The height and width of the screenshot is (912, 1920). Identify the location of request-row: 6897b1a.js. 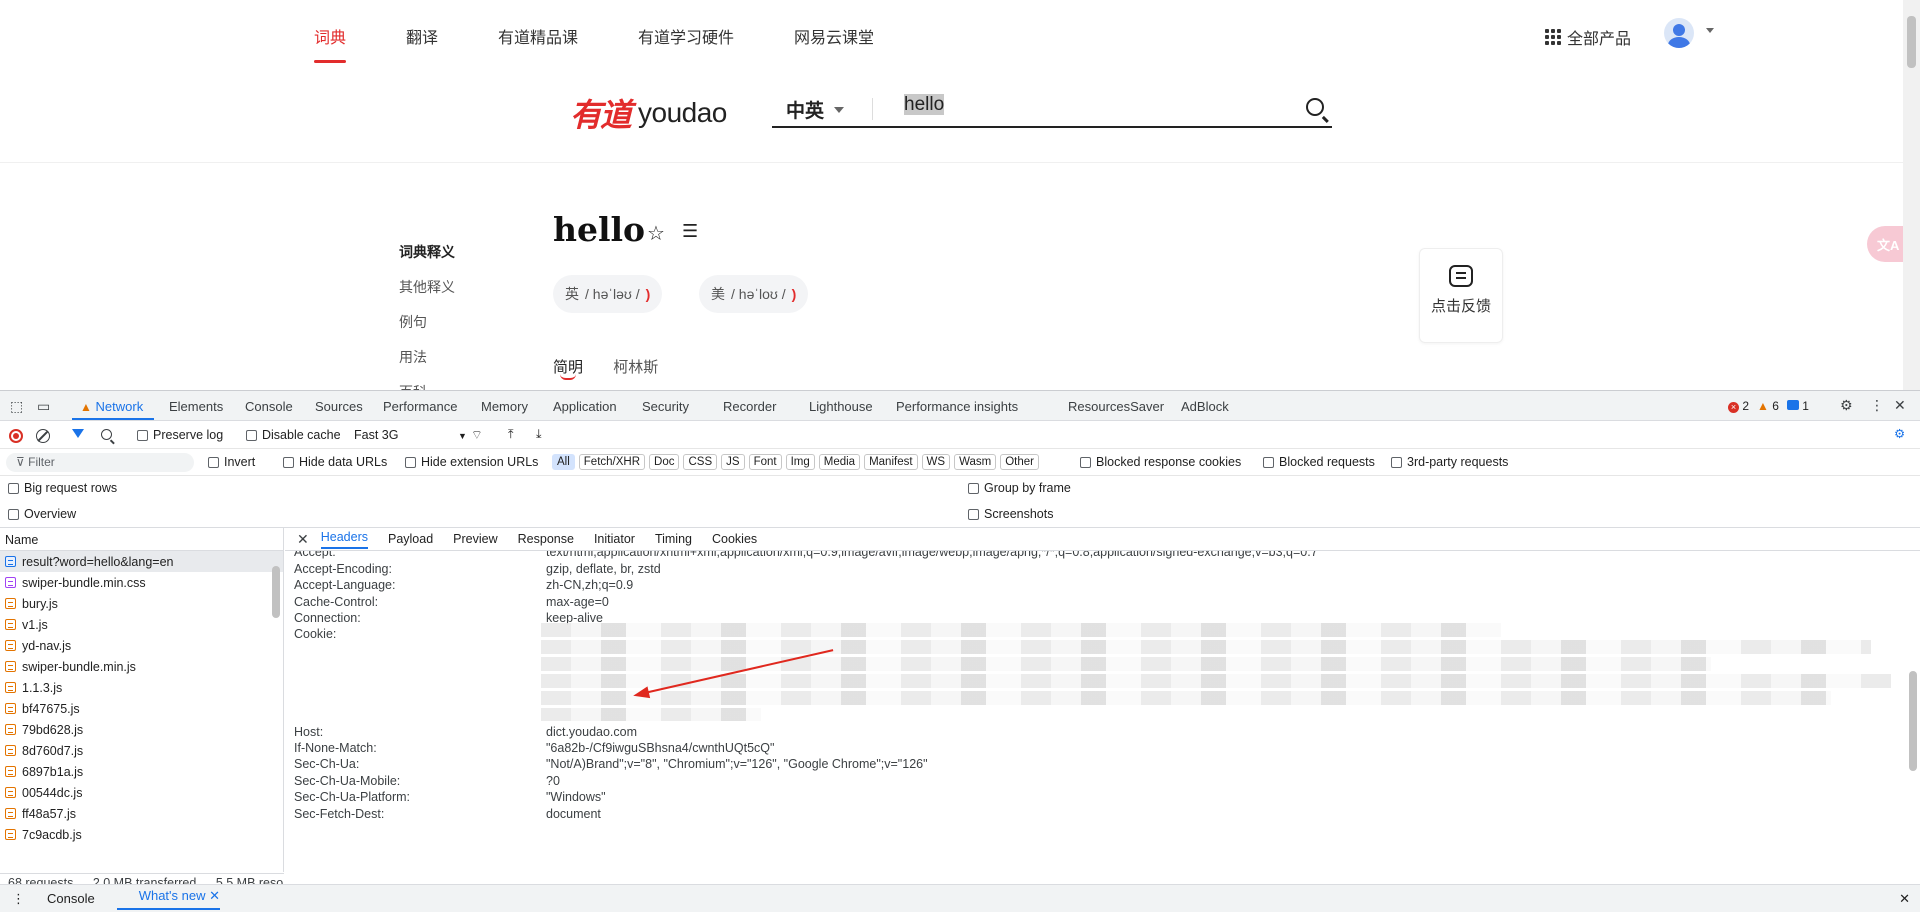
(141, 771).